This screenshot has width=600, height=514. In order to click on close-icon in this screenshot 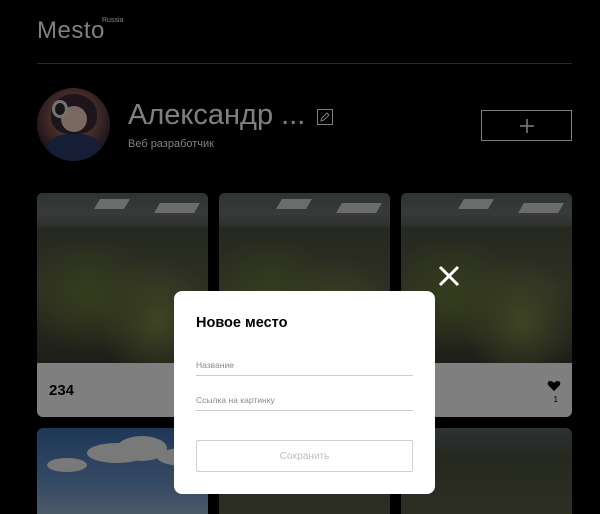, I will do `click(449, 276)`.